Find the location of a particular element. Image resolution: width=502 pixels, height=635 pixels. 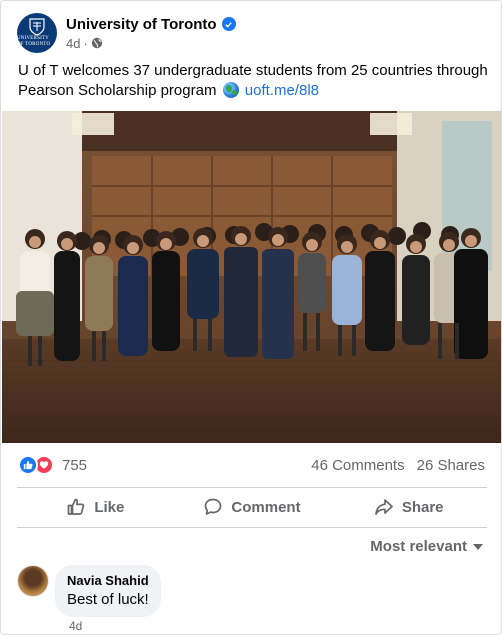

like-button: Like is located at coordinates (95, 507).